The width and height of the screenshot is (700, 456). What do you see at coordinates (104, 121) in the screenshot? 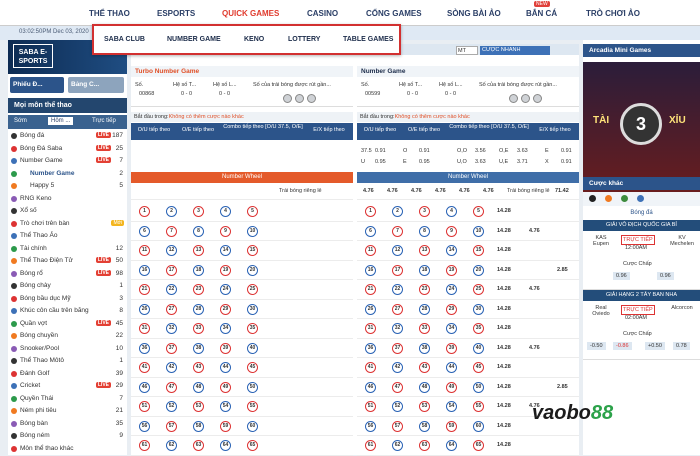
I see `tab-live: Trực tiếp` at bounding box center [104, 121].